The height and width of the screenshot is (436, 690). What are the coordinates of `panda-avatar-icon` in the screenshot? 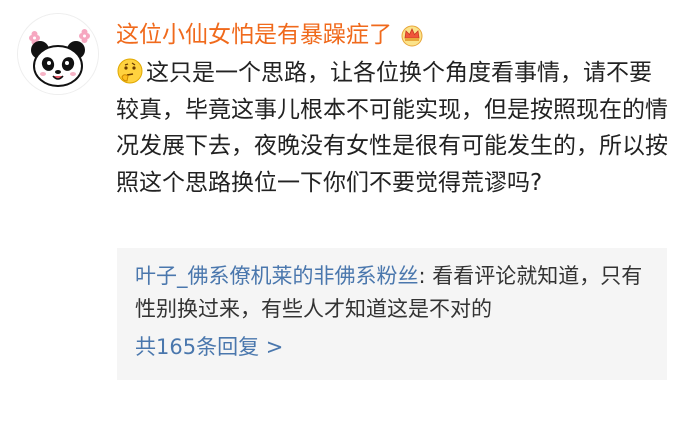 It's located at (58, 54).